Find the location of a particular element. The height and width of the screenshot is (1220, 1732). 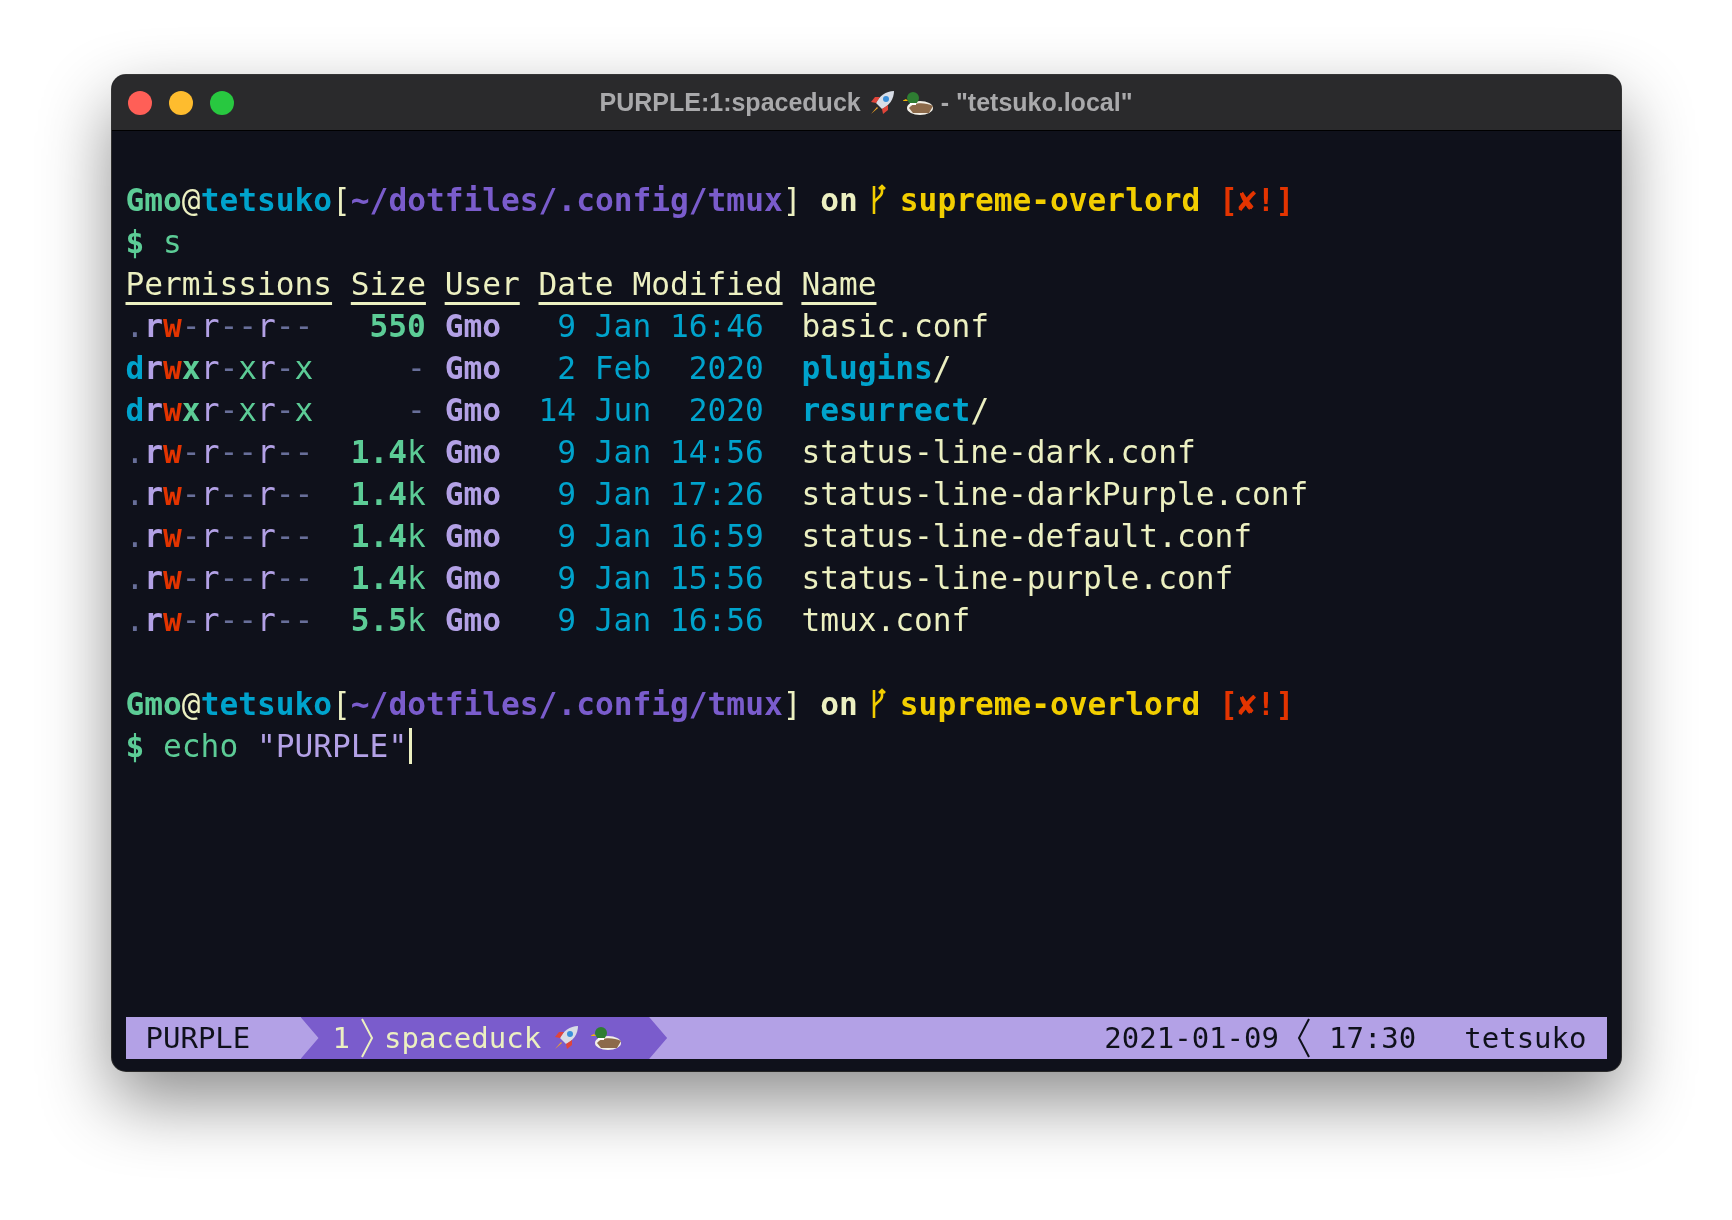

file-name: tmux.conf is located at coordinates (886, 620).